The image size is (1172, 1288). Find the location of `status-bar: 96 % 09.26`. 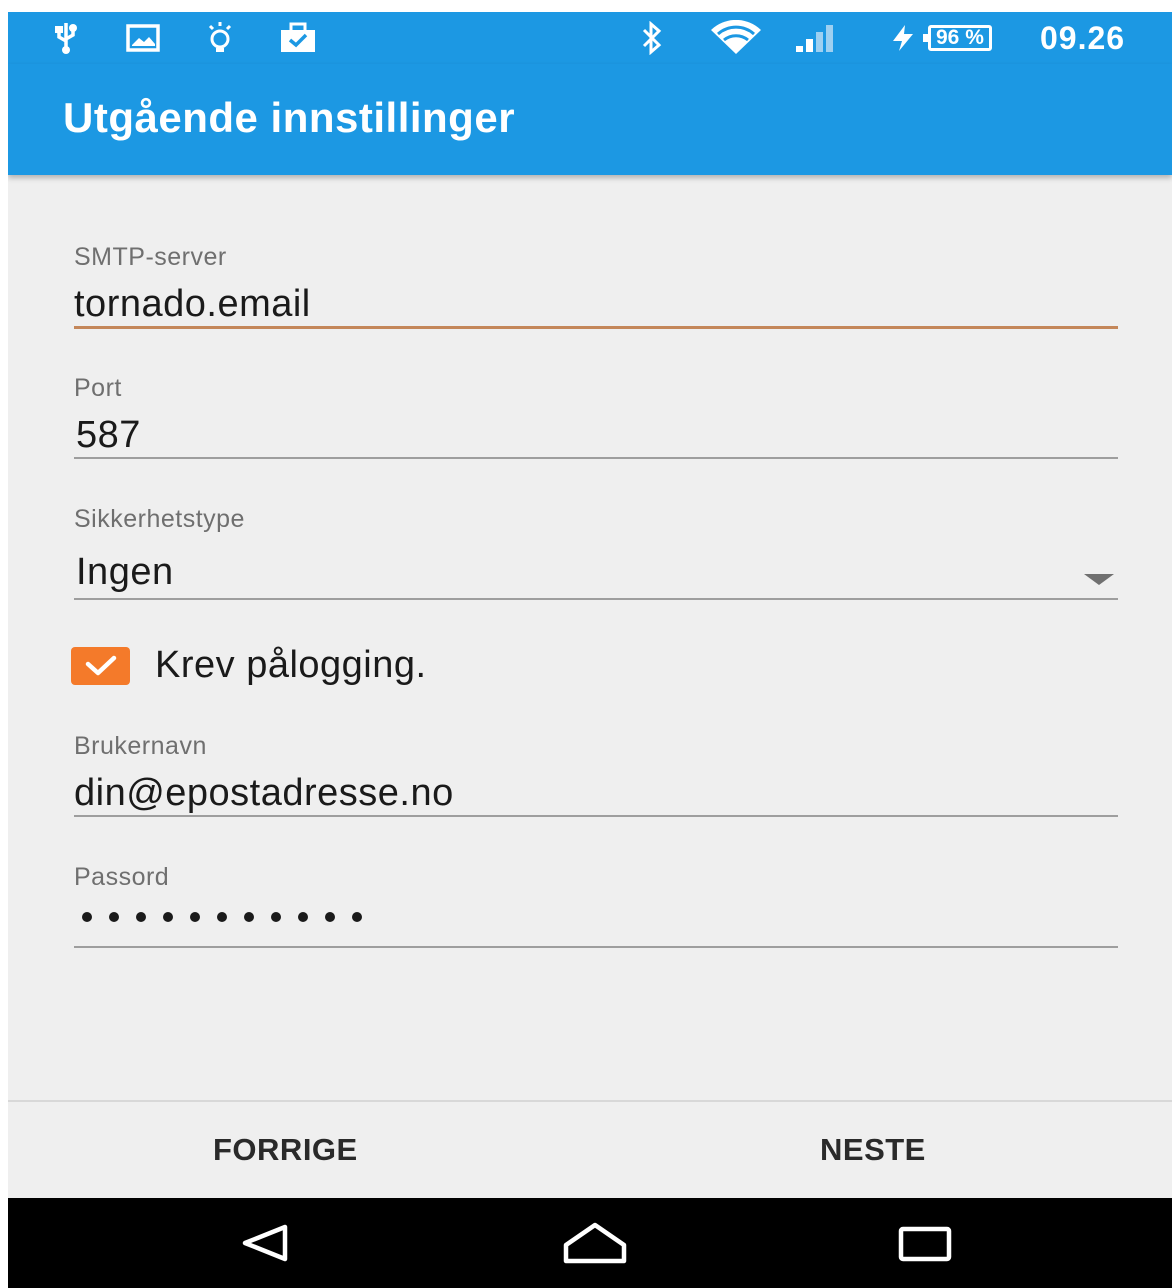

status-bar: 96 % 09.26 is located at coordinates (590, 38).